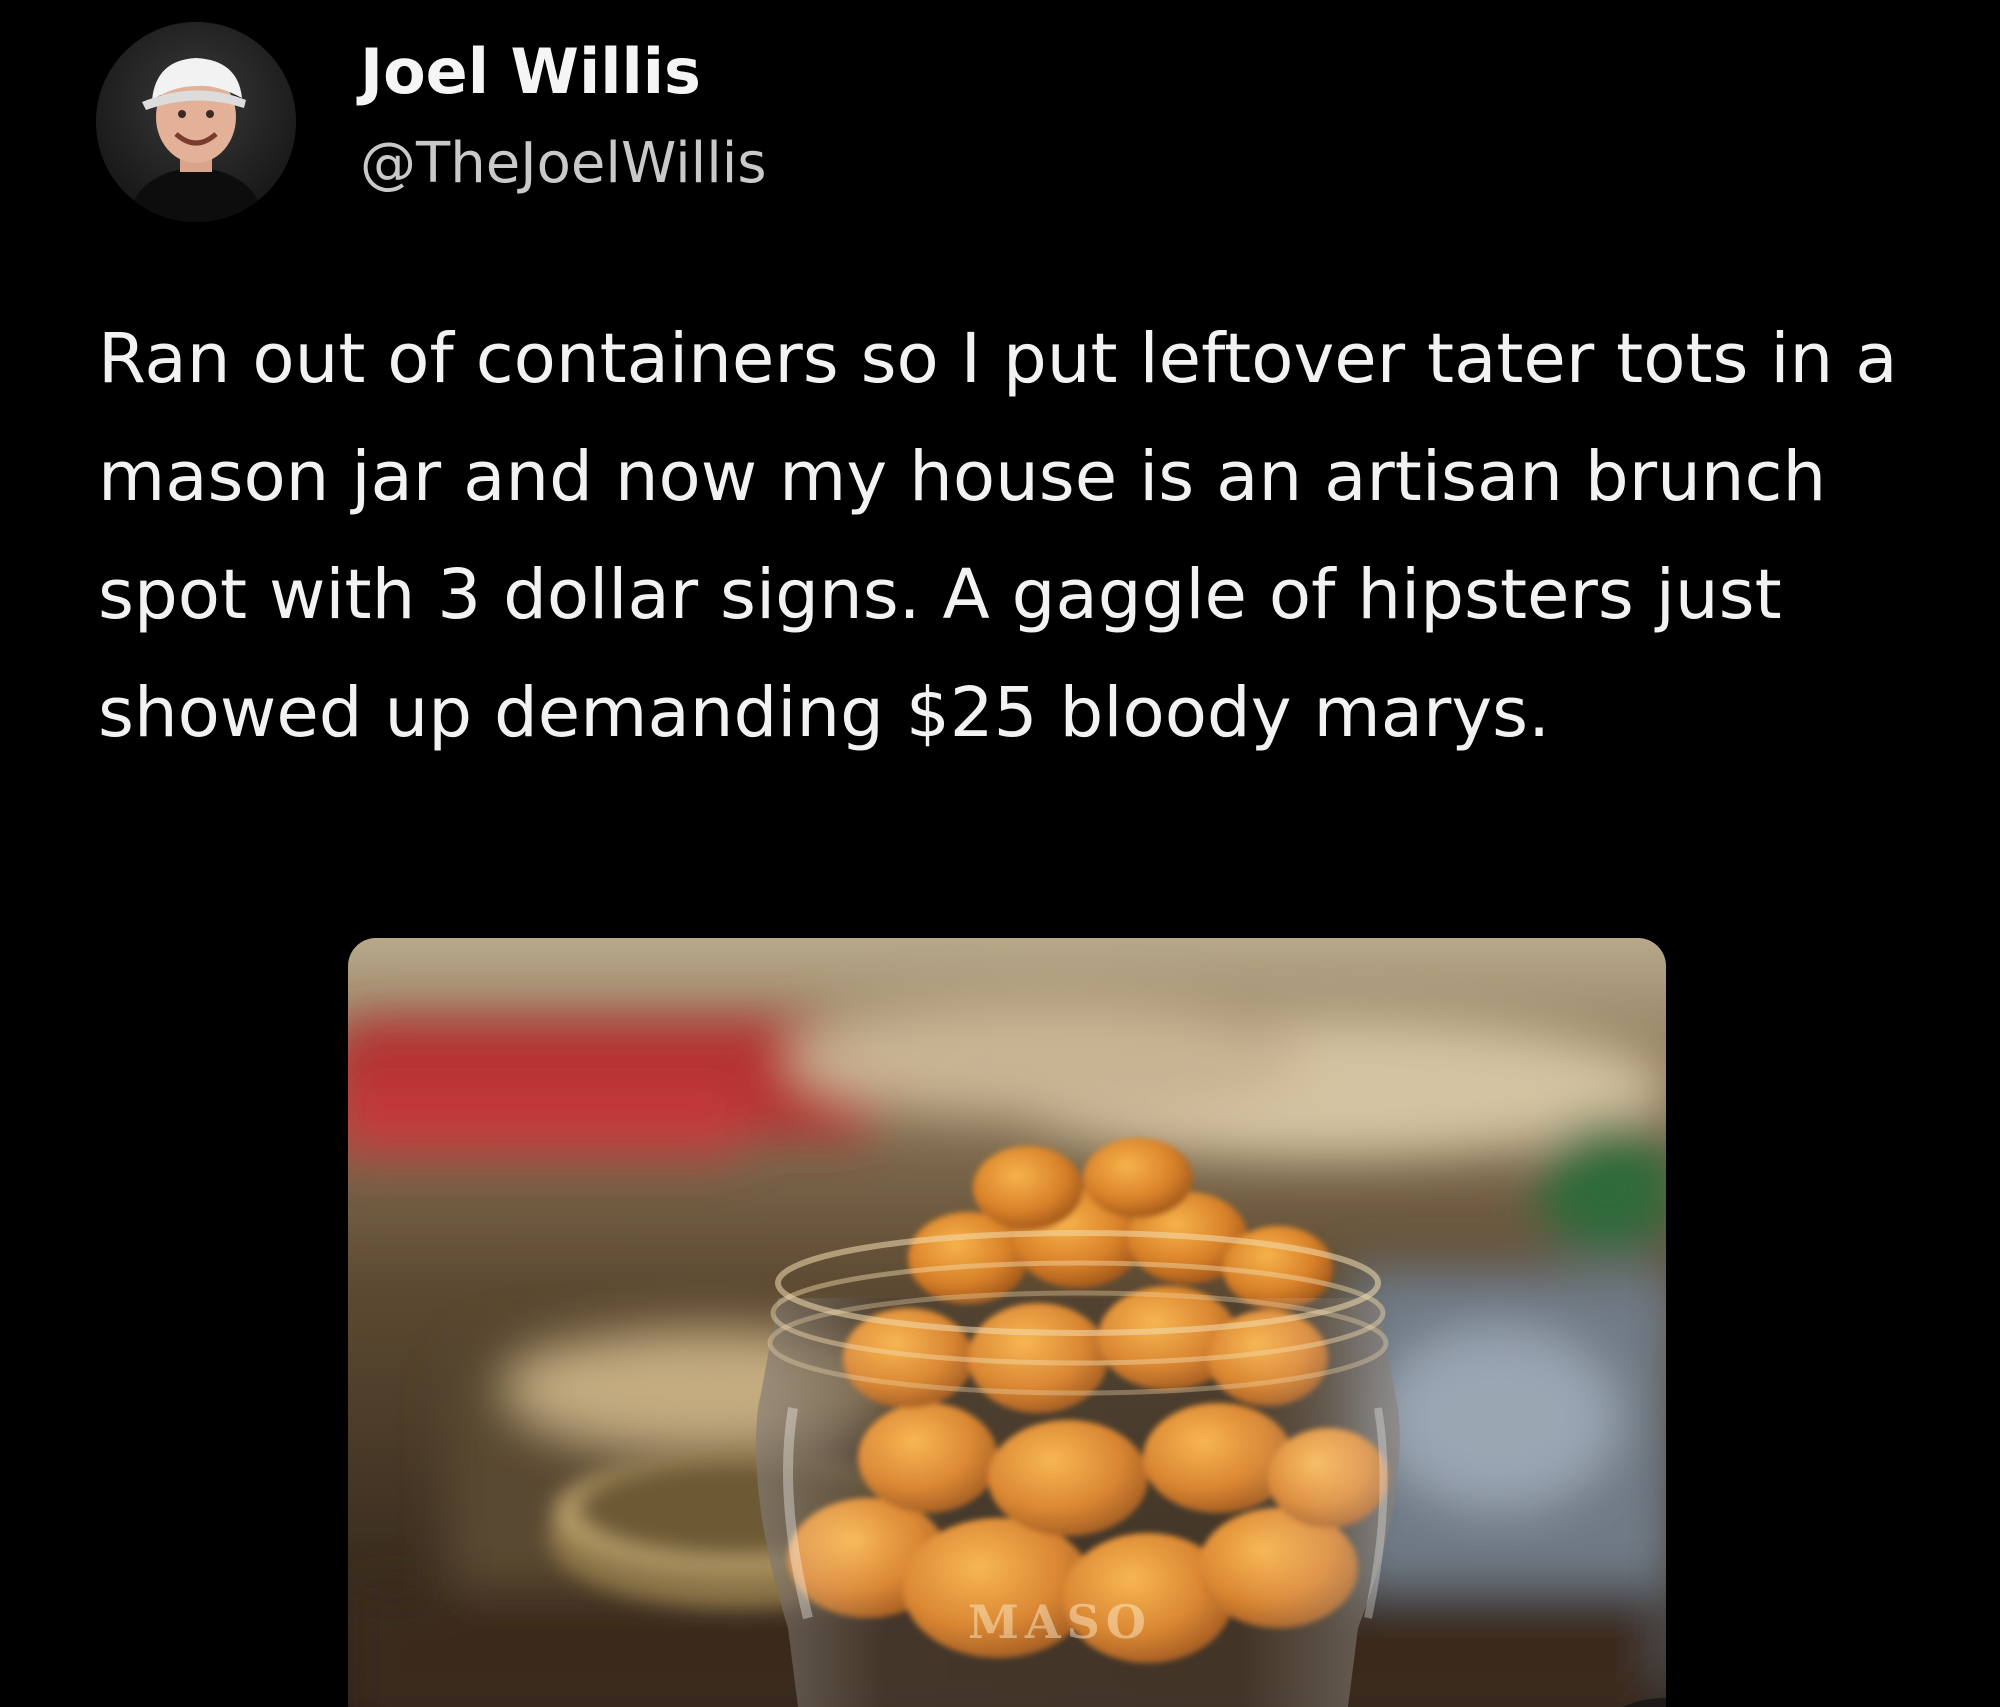 The image size is (2000, 1707). I want to click on author-handle: @TheJoelWillis, so click(563, 164).